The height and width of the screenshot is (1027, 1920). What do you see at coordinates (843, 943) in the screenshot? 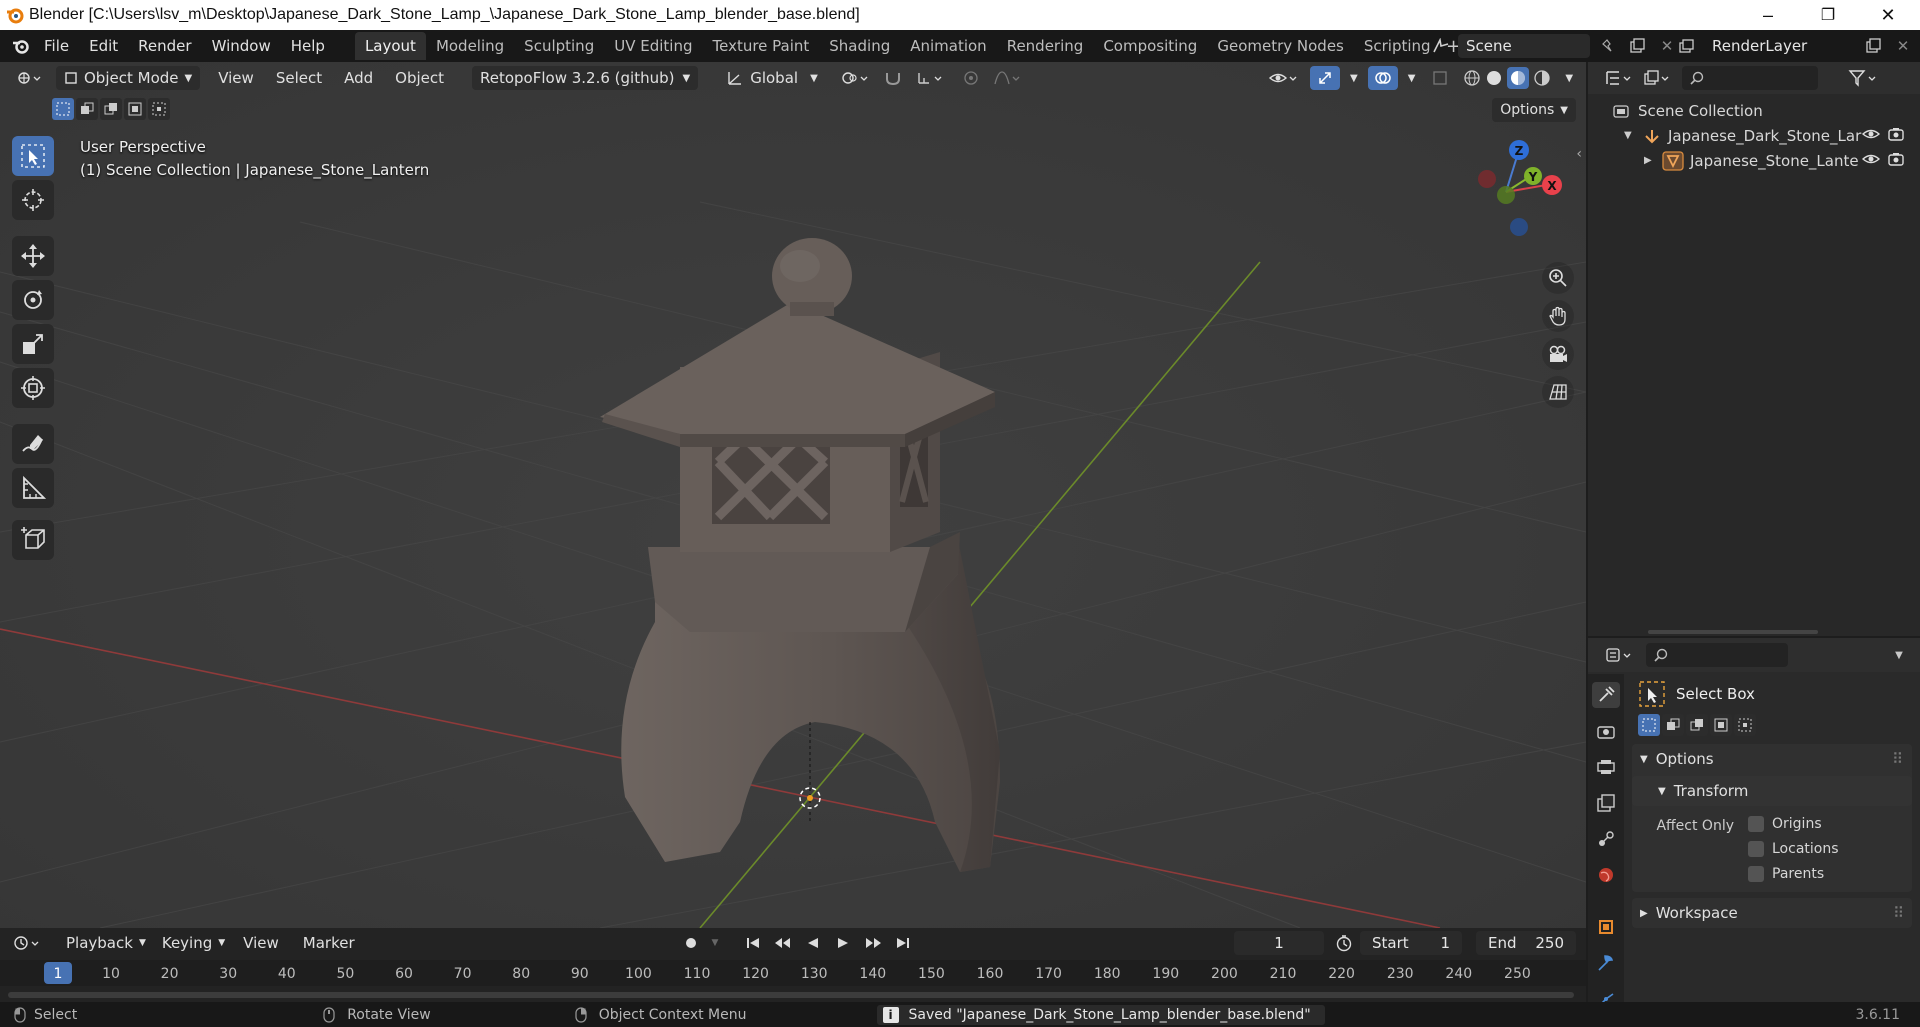
I see `play-icon` at bounding box center [843, 943].